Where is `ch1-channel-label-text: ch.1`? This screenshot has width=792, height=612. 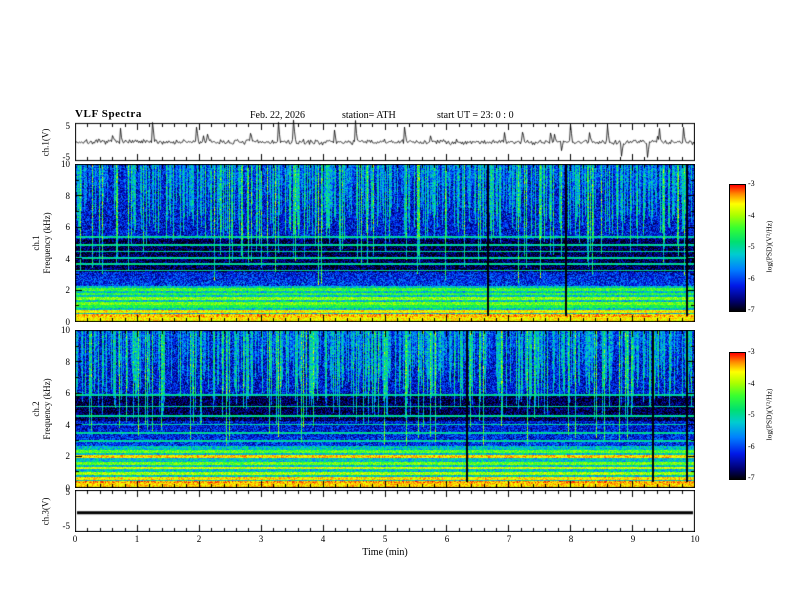
ch1-channel-label-text: ch.1 is located at coordinates (36, 243).